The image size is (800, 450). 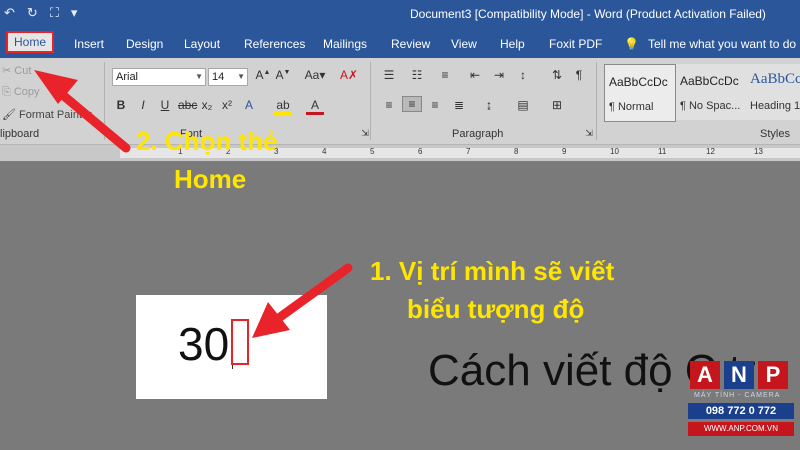 What do you see at coordinates (82, 111) in the screenshot?
I see `arrow-to-home-tab` at bounding box center [82, 111].